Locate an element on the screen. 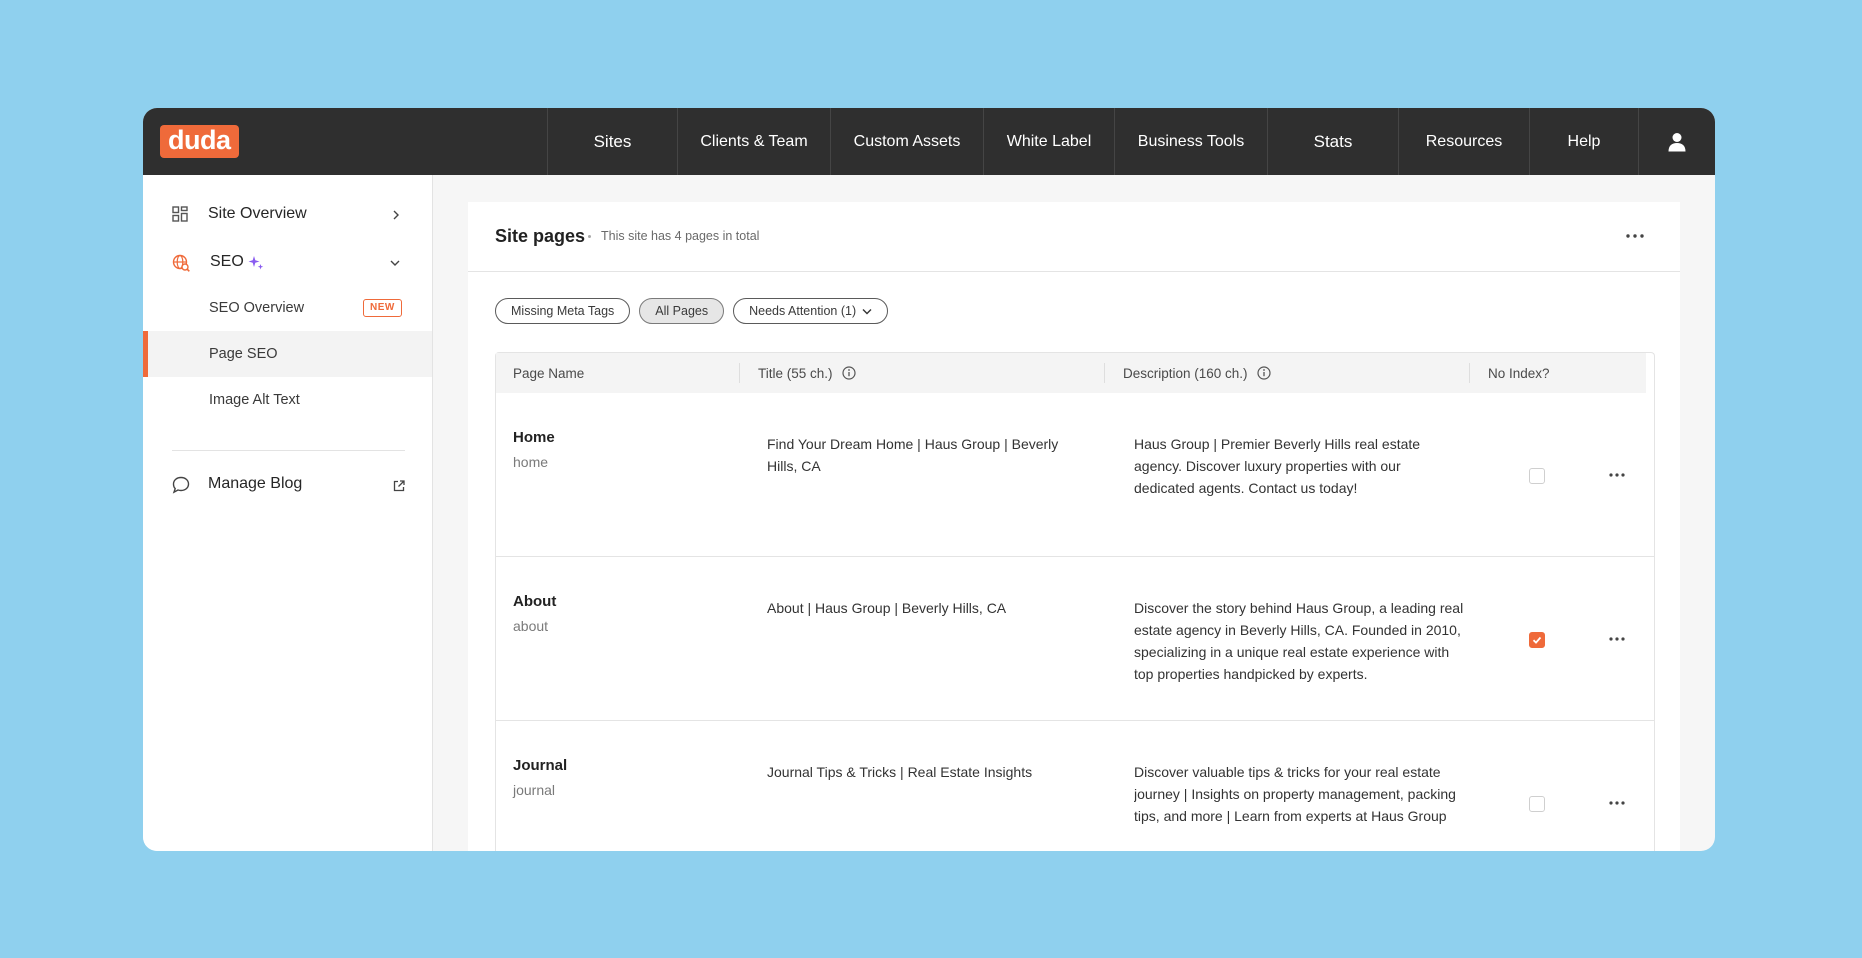  sidebar-item-manage-blog: Manage Blog is located at coordinates (287, 484).